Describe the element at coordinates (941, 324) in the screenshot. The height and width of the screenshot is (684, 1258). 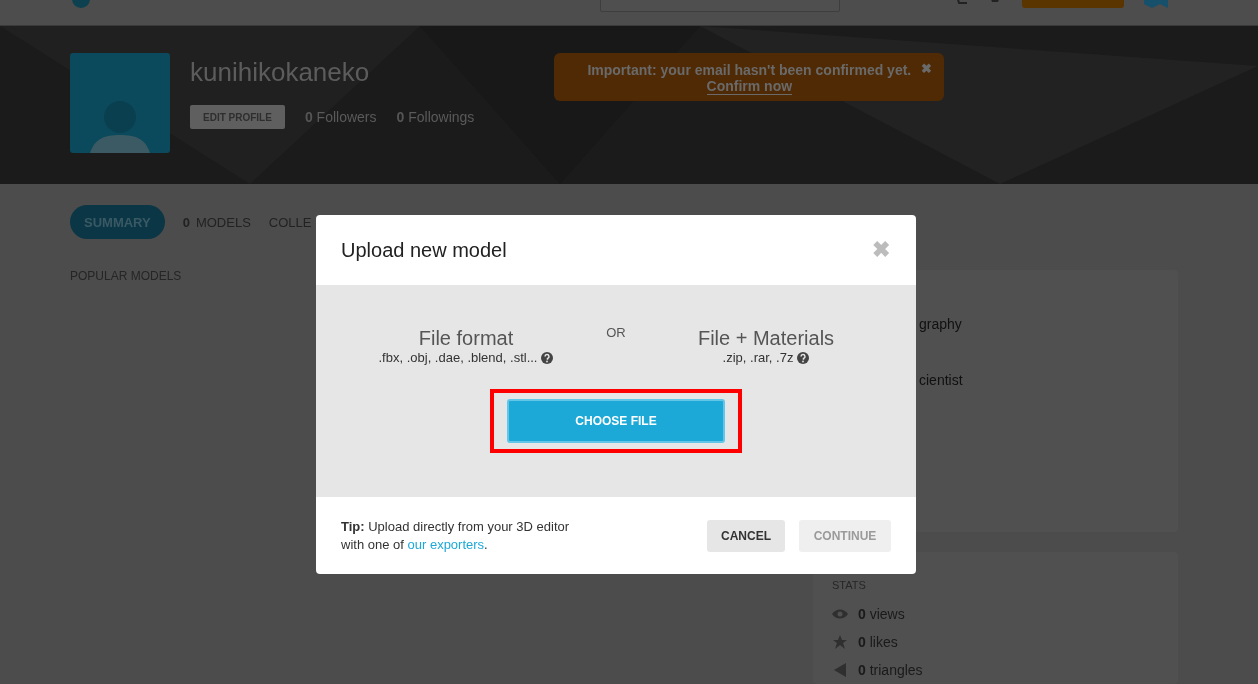
I see `info-text: graphy` at that location.